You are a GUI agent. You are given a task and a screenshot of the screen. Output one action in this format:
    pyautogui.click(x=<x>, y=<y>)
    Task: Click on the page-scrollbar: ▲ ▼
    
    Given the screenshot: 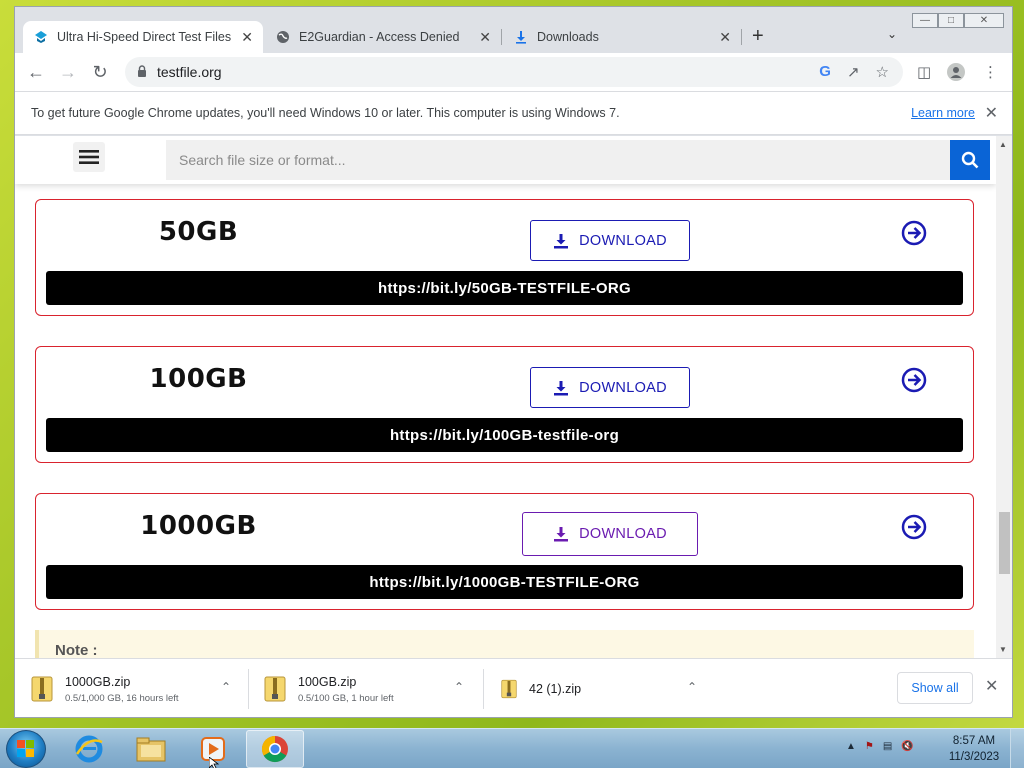 What is the action you would take?
    pyautogui.click(x=1004, y=397)
    